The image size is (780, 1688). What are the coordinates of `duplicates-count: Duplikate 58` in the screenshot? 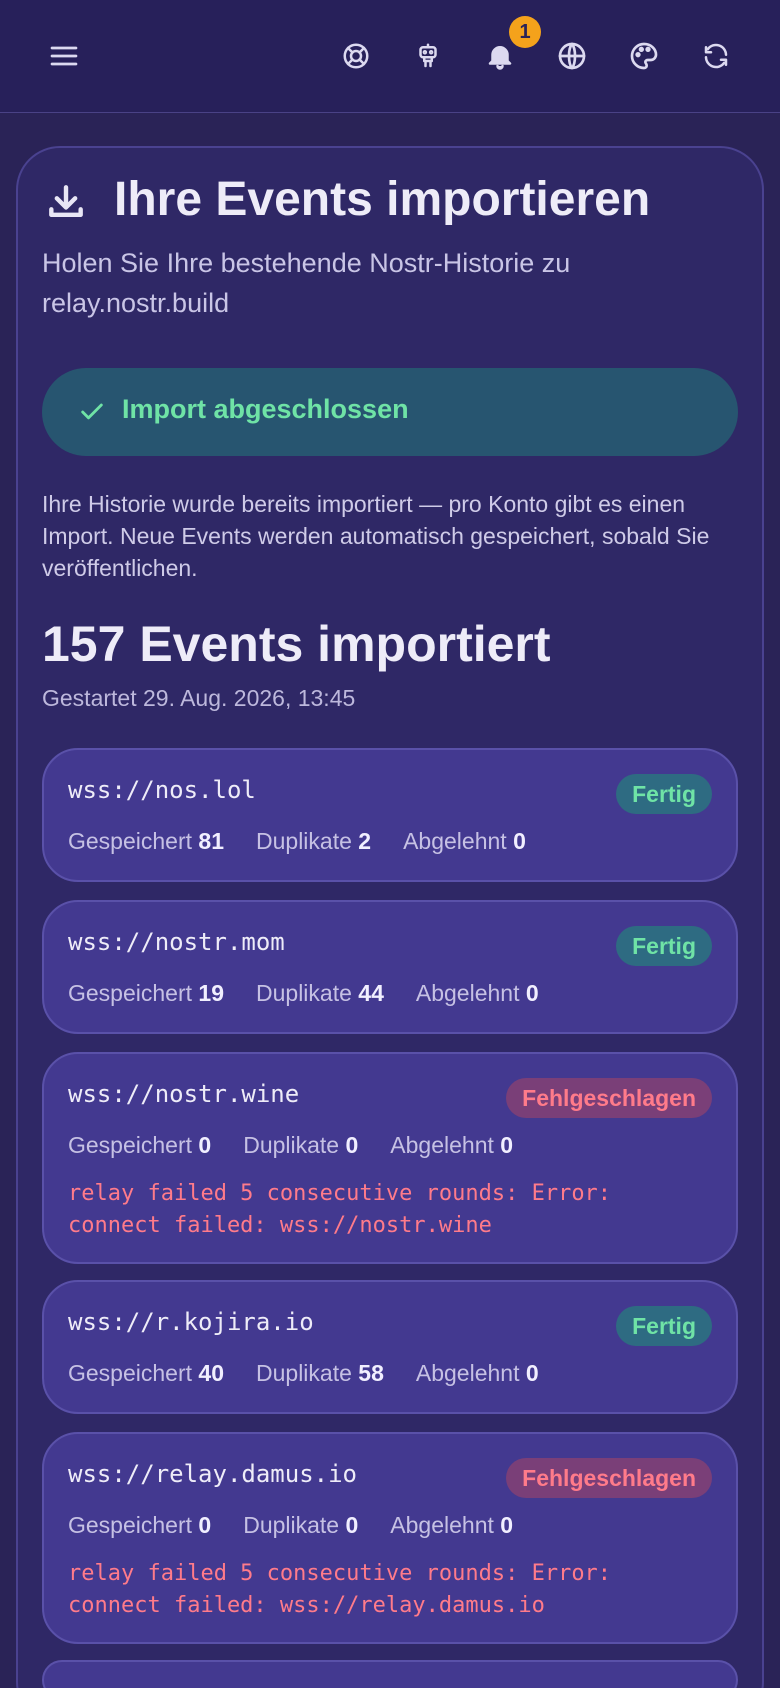 It's located at (320, 1373).